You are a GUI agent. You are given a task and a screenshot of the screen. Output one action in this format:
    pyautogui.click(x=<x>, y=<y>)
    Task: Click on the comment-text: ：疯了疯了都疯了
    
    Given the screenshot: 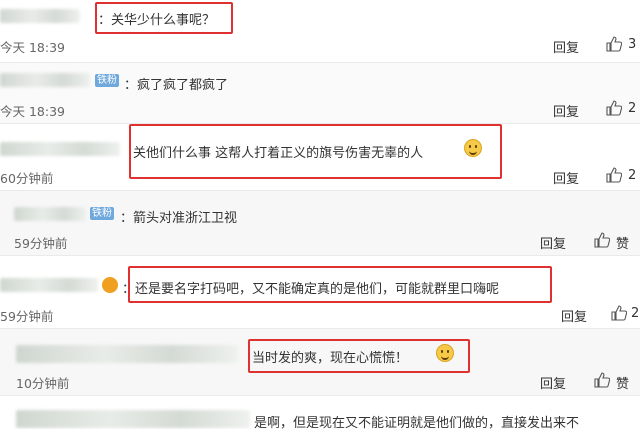 What is the action you would take?
    pyautogui.click(x=176, y=85)
    